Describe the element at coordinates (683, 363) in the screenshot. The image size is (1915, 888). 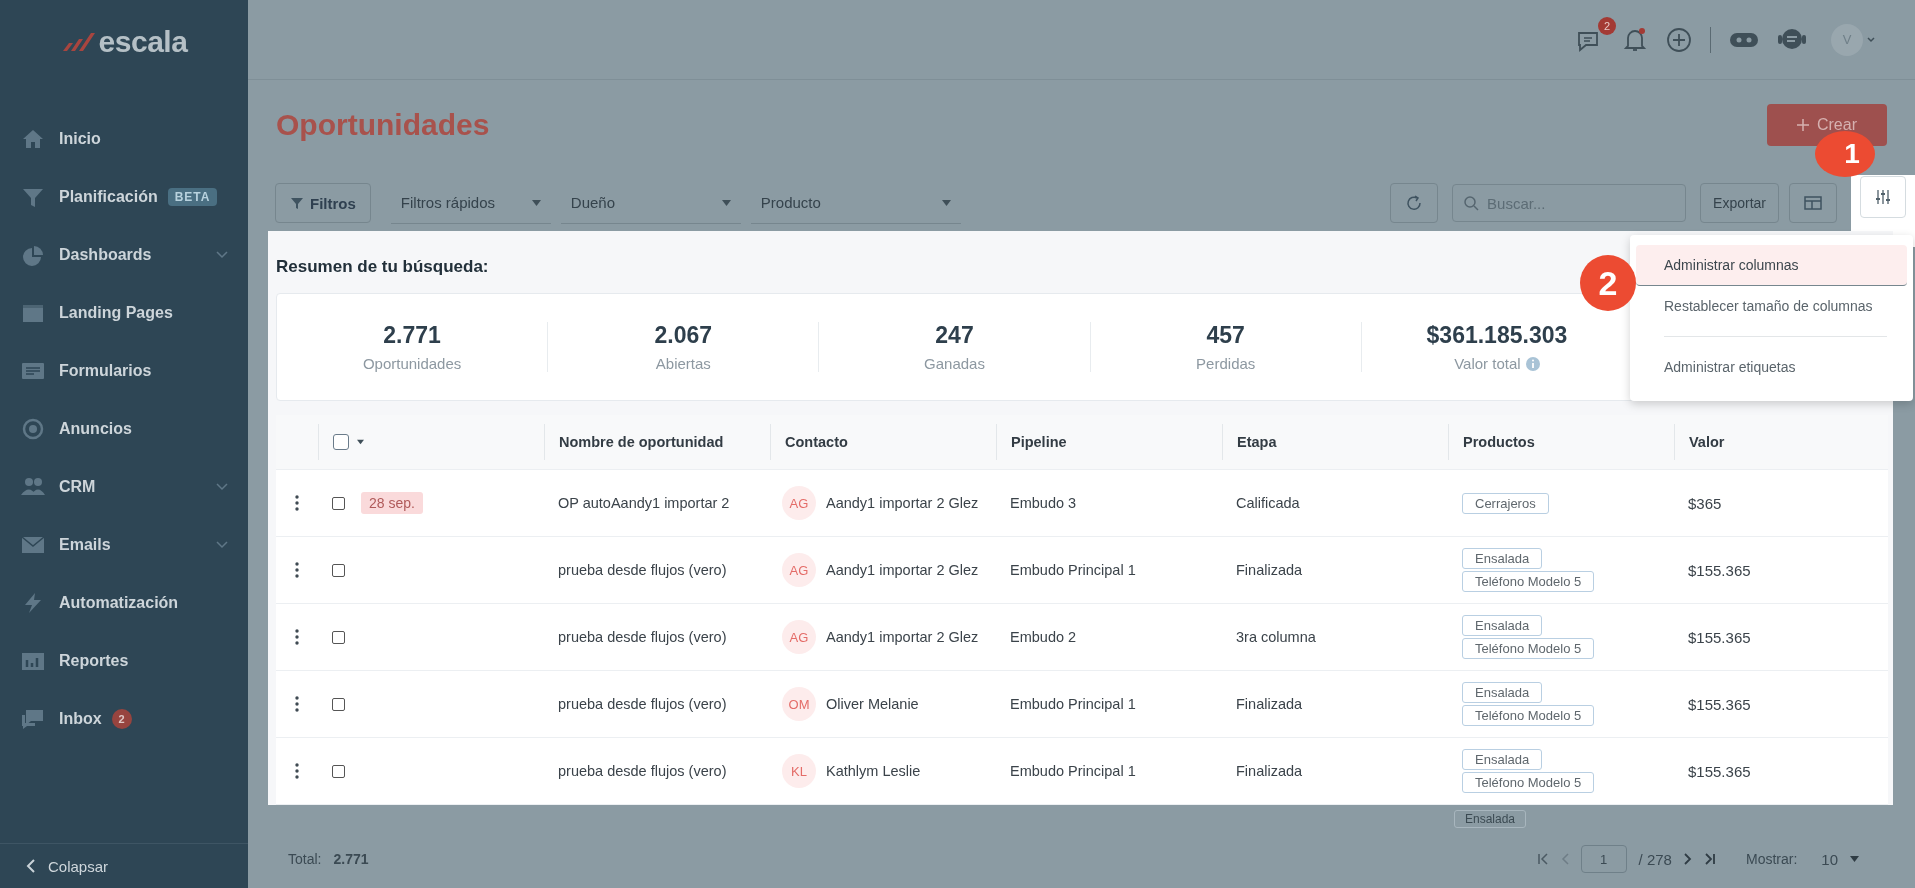
I see `stat-label: Abiertas` at that location.